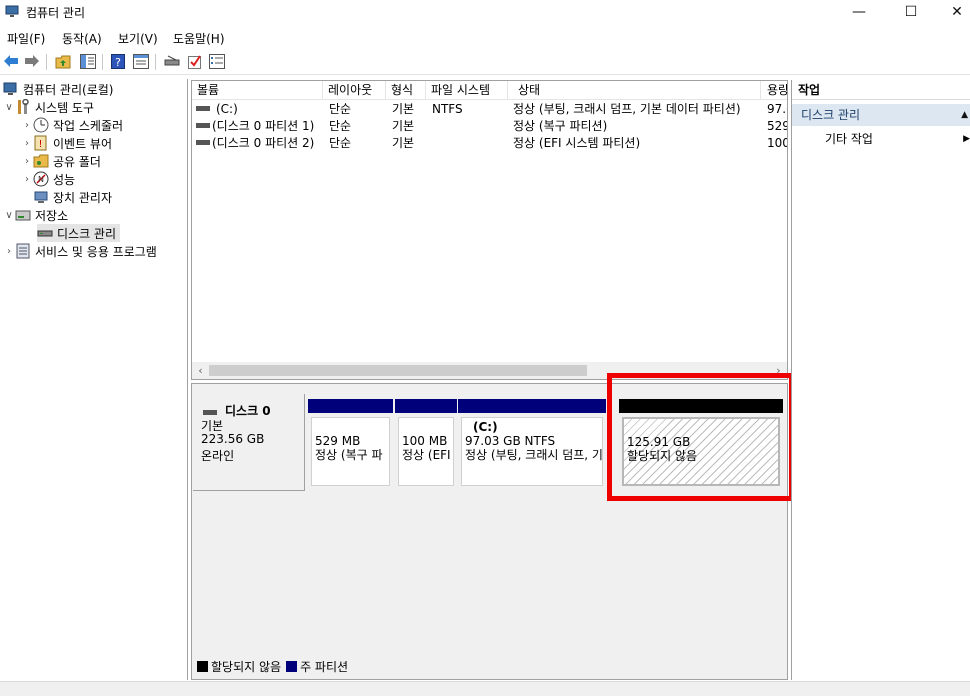 This screenshot has height=696, width=970. I want to click on scroll-left-icon: ‹, so click(200, 370).